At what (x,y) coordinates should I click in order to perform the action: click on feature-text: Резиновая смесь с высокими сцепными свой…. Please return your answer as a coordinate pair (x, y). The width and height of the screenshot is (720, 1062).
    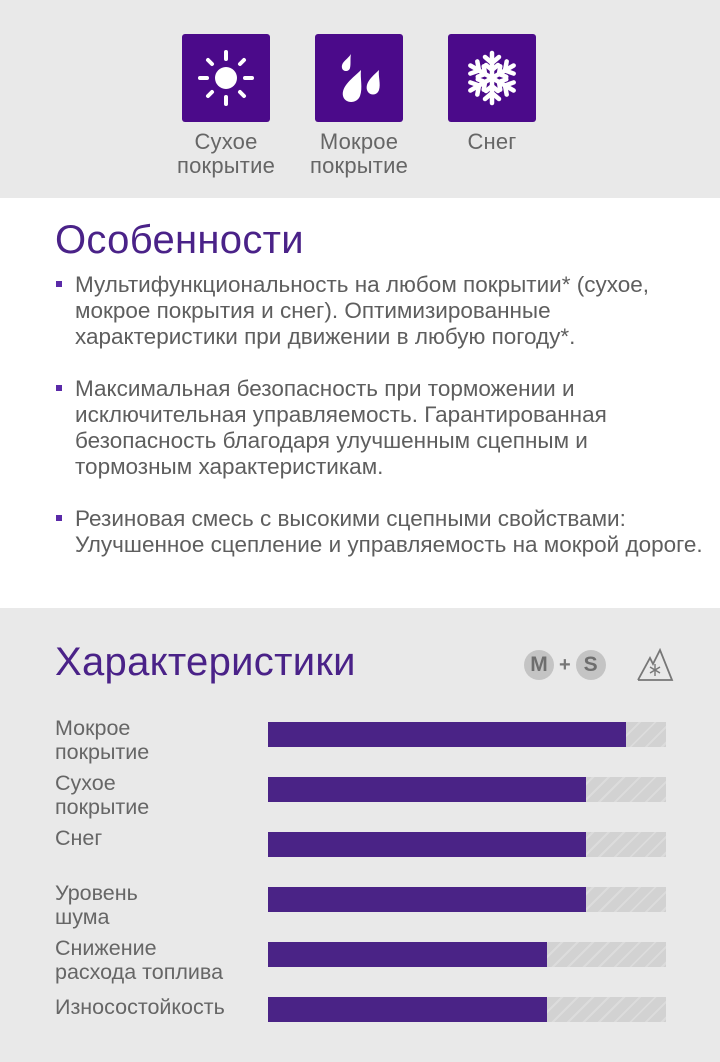
    Looking at the image, I should click on (389, 531).